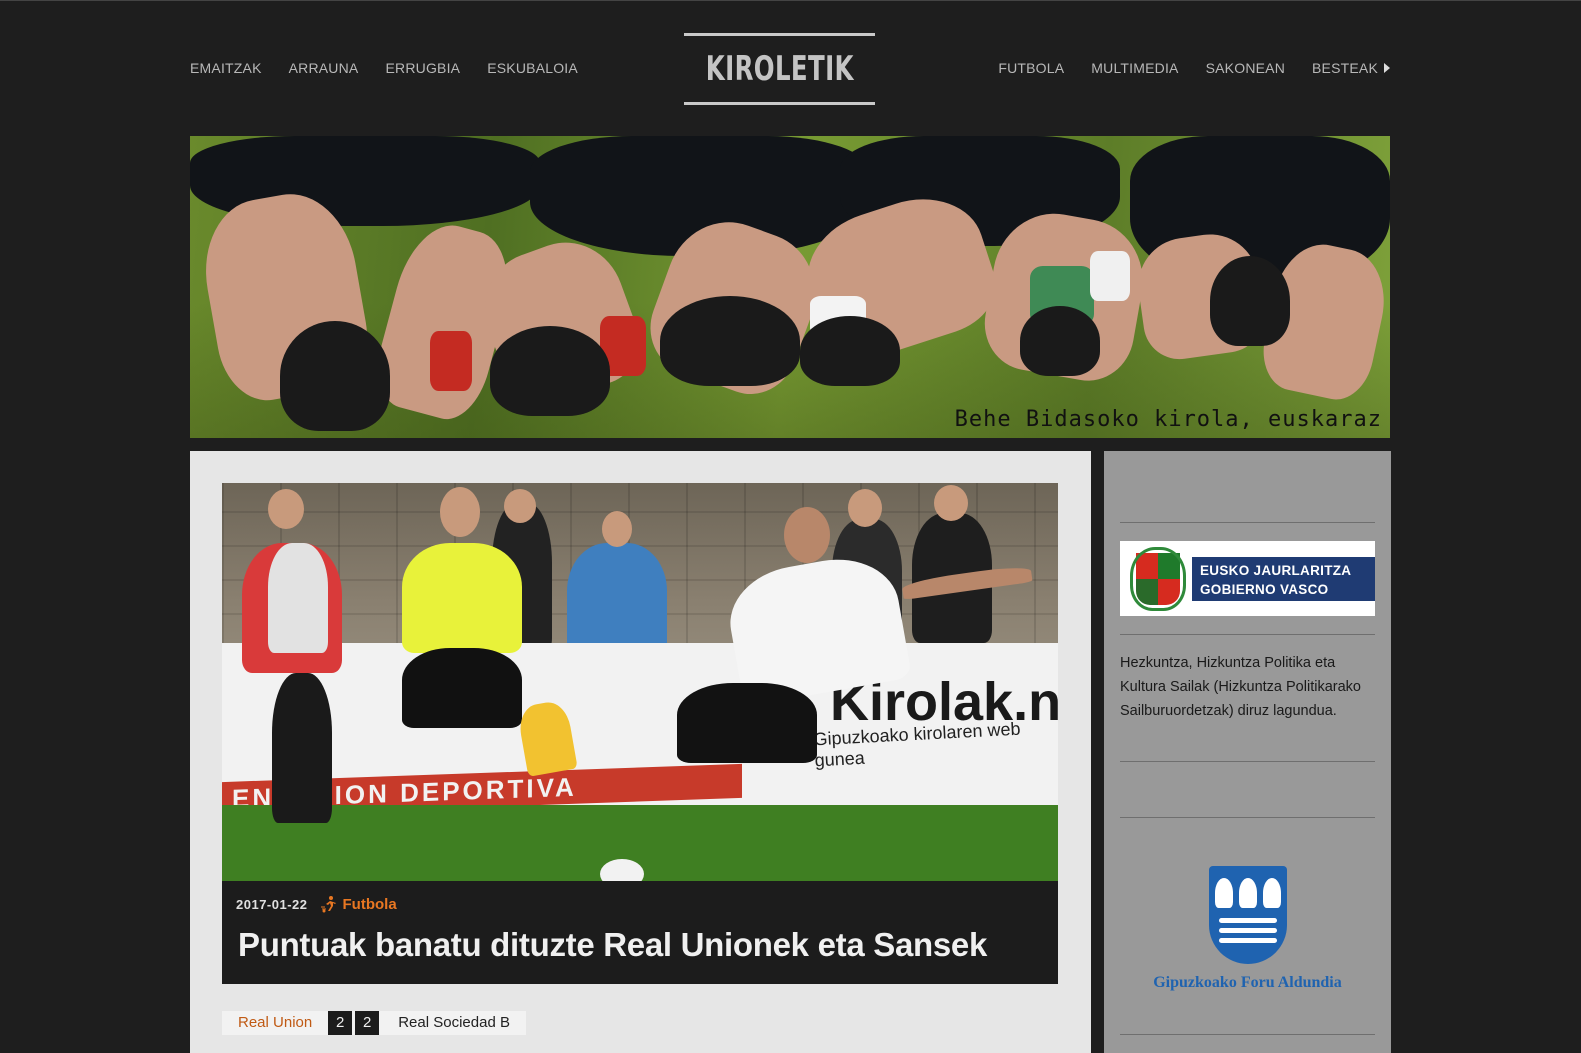 The height and width of the screenshot is (1053, 1581). Describe the element at coordinates (384, 68) in the screenshot. I see `nav-left: EMAITZAK ARRAUNA ERRUGBIA ESKUBALOIA` at that location.